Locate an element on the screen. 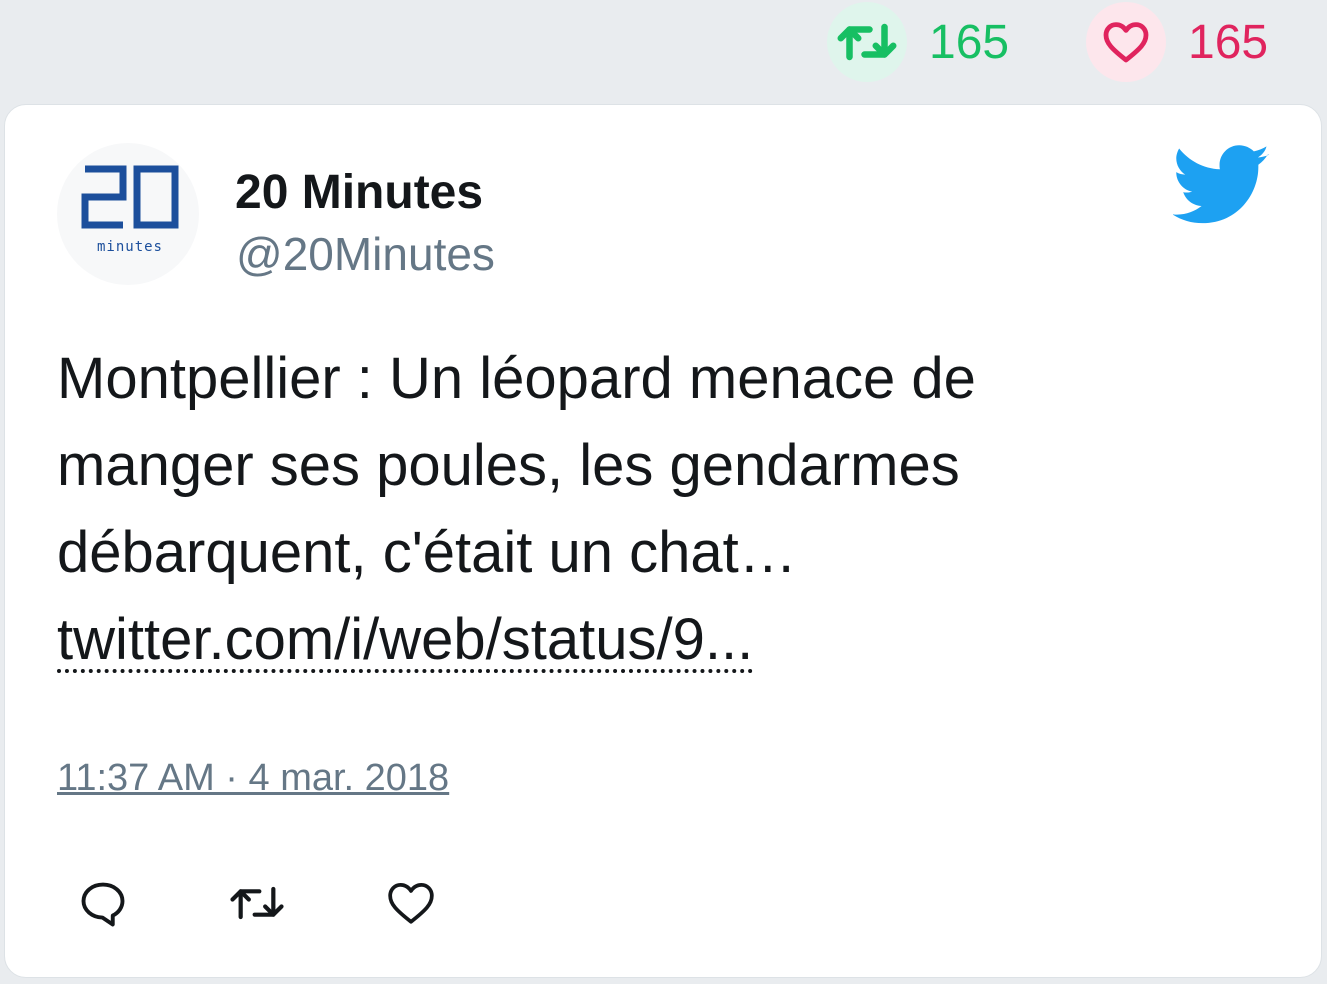  20-minutes-logo: minutes is located at coordinates (130, 210).